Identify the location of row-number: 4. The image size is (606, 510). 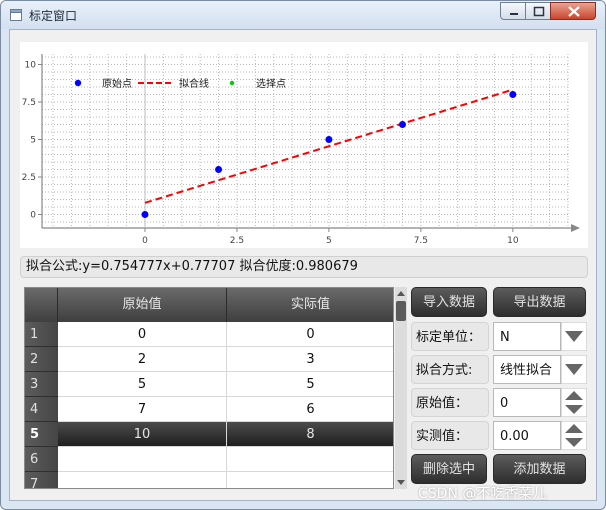
(41, 409).